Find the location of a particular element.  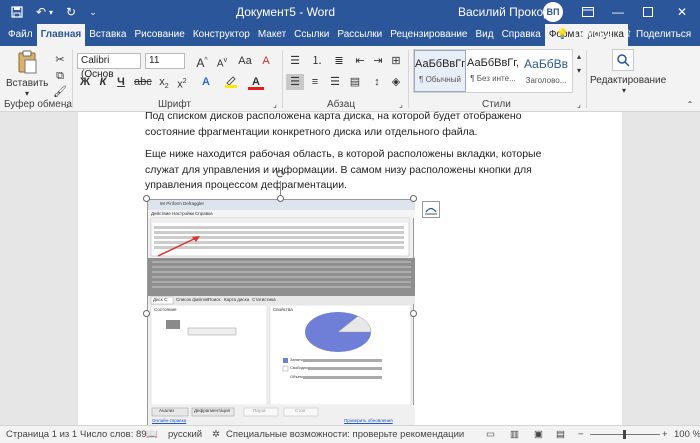

align-left-icon: ☰ is located at coordinates (295, 82).